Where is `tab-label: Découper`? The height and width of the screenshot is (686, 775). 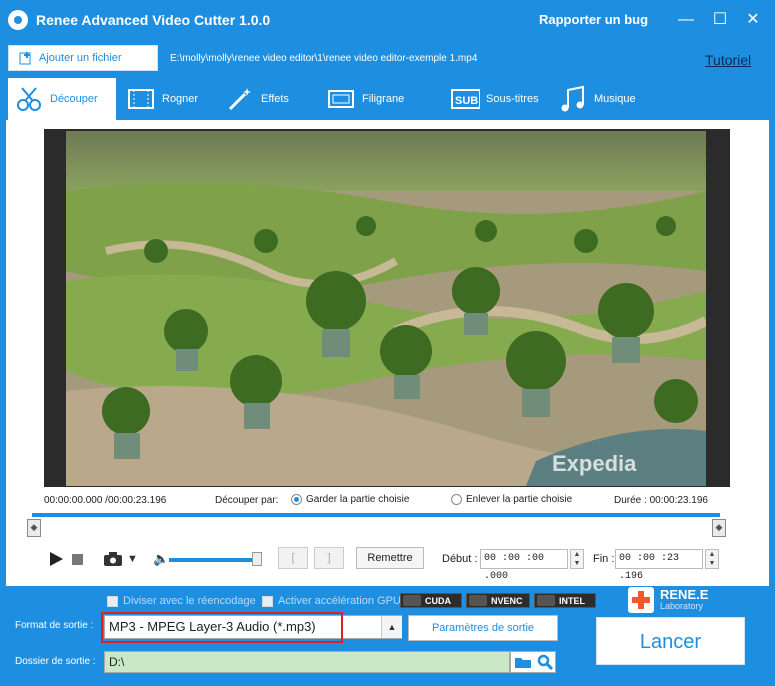
tab-label: Découper is located at coordinates (74, 99).